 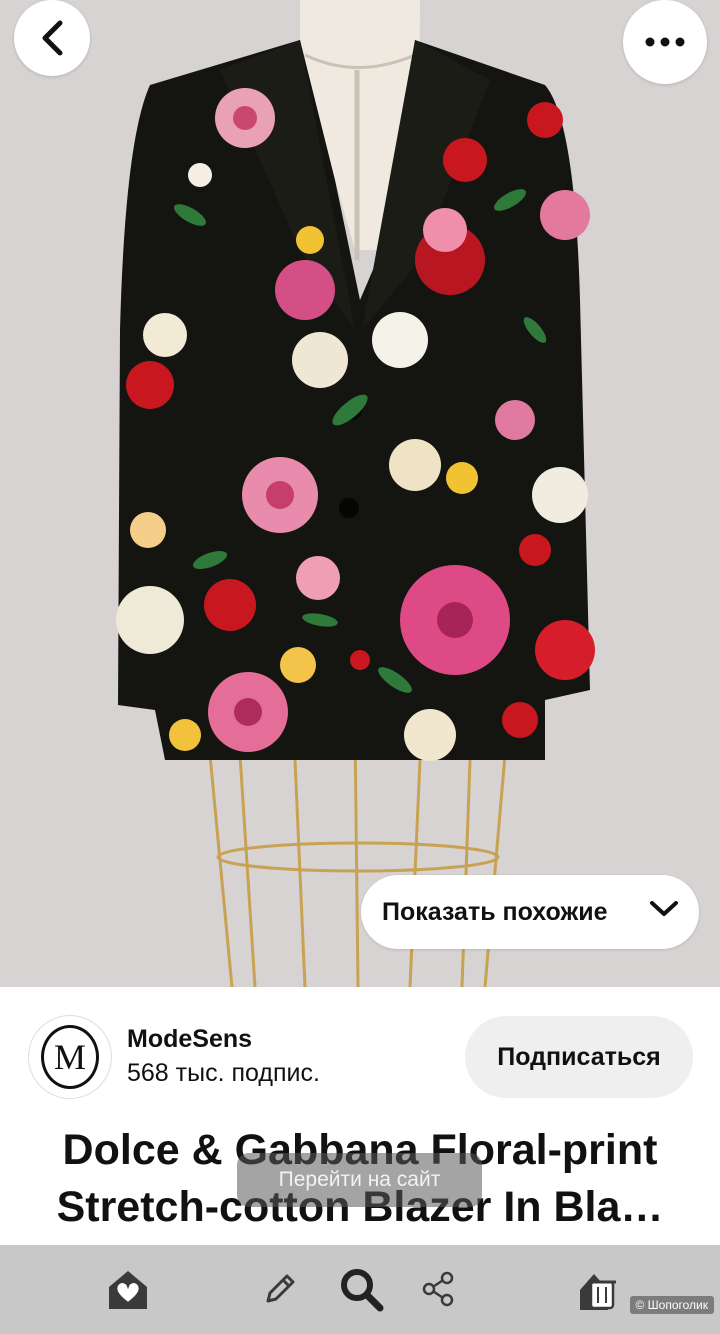 What do you see at coordinates (579, 1057) in the screenshot?
I see `subscribe-button: Подписаться` at bounding box center [579, 1057].